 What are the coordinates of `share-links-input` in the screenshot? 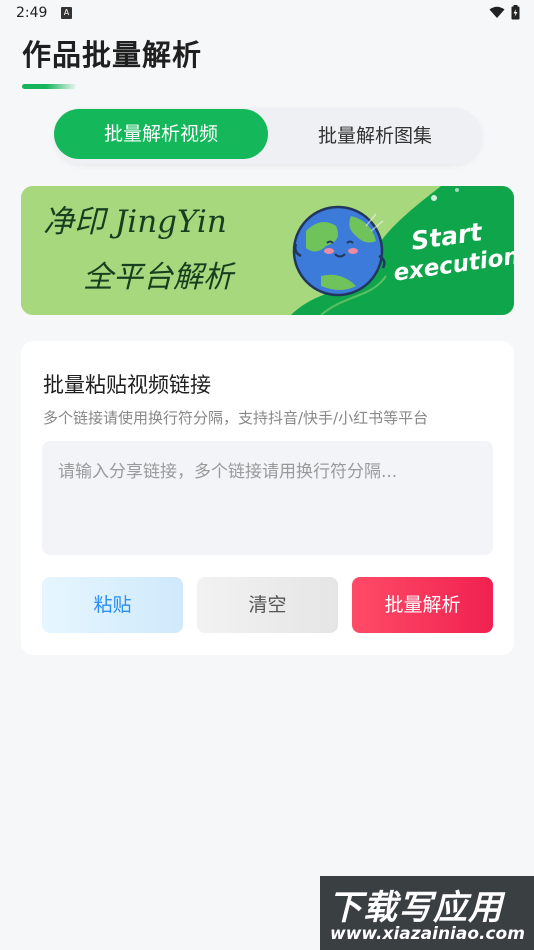 It's located at (267, 498).